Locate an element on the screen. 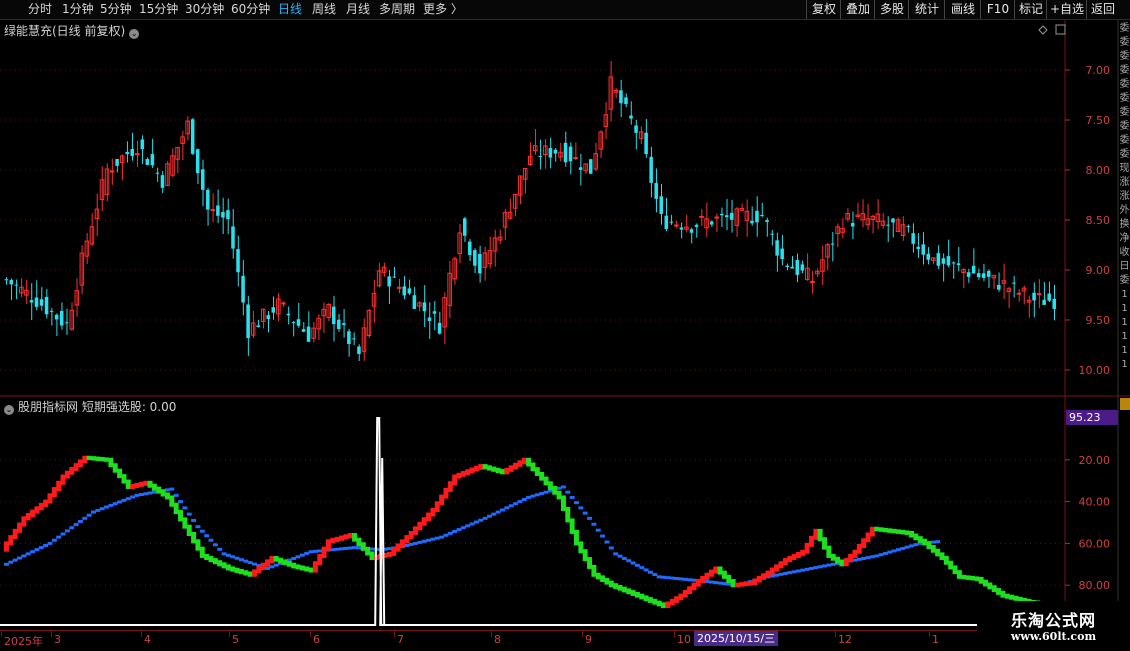  price-tick-label: 8.00 is located at coordinates (1098, 170).